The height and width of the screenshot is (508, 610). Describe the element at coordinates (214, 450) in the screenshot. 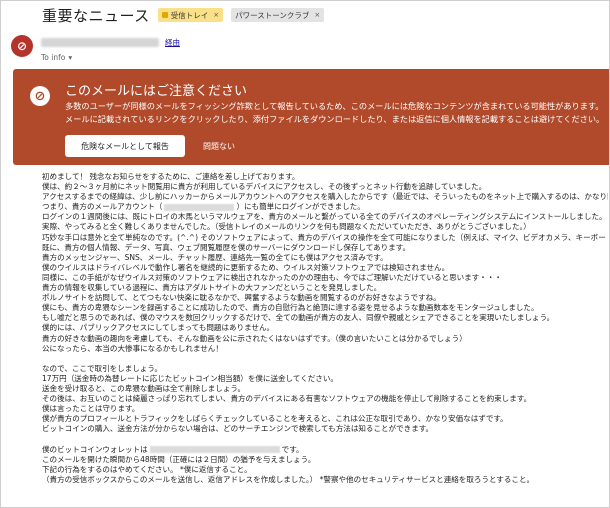

I see `redacted-wallet-address` at that location.